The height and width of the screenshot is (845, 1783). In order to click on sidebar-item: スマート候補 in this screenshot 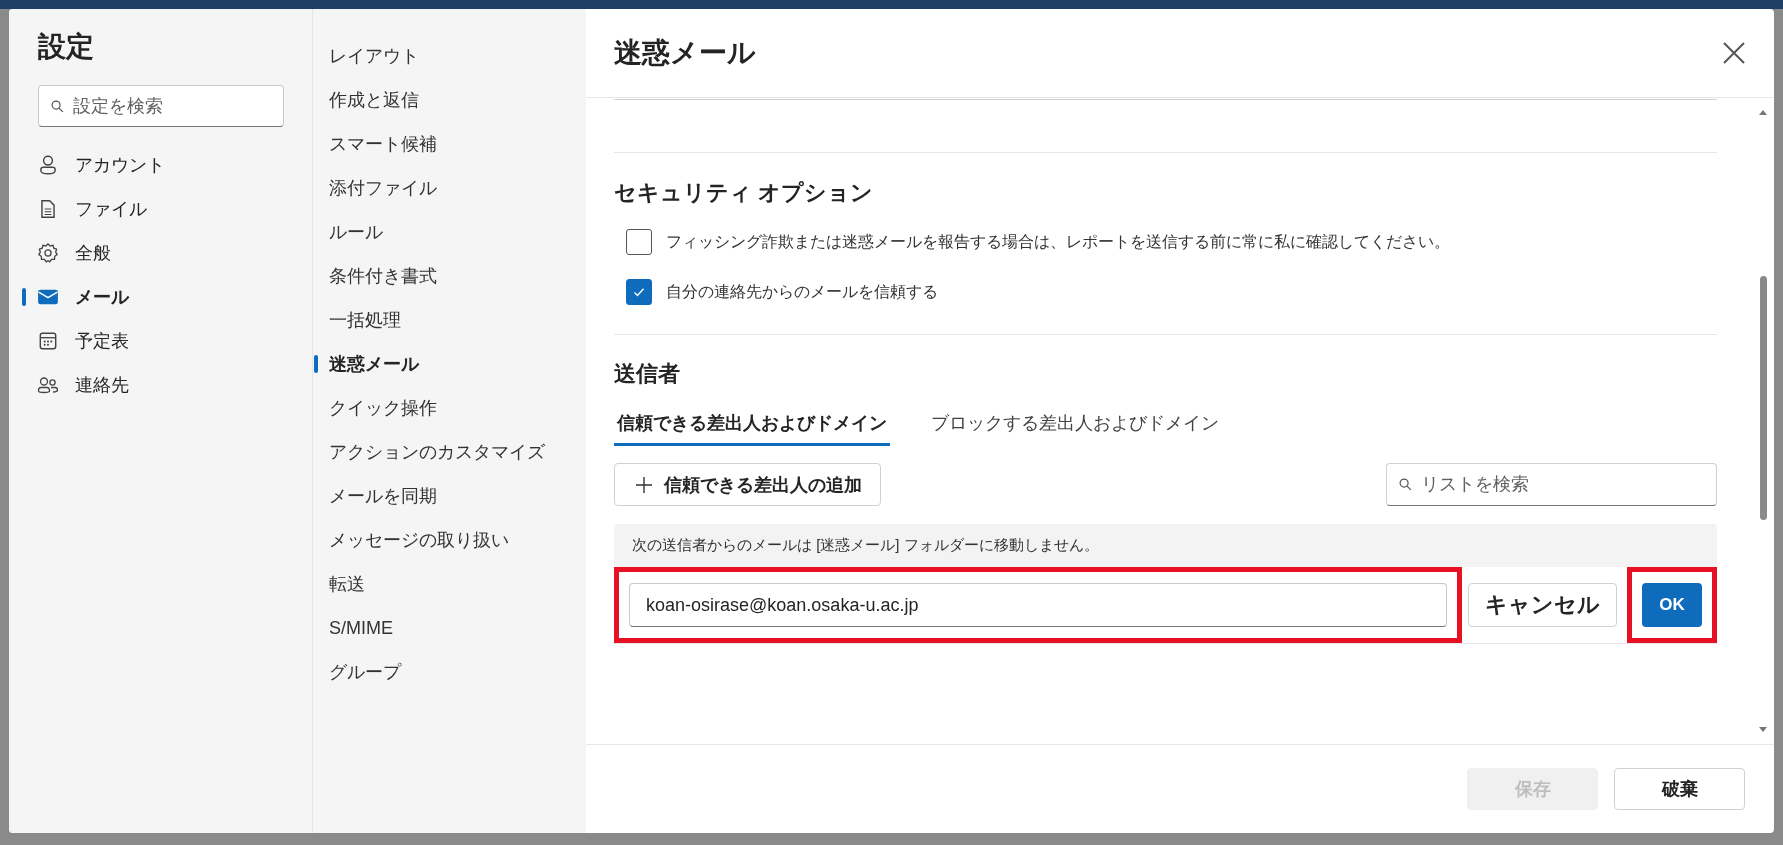, I will do `click(449, 144)`.